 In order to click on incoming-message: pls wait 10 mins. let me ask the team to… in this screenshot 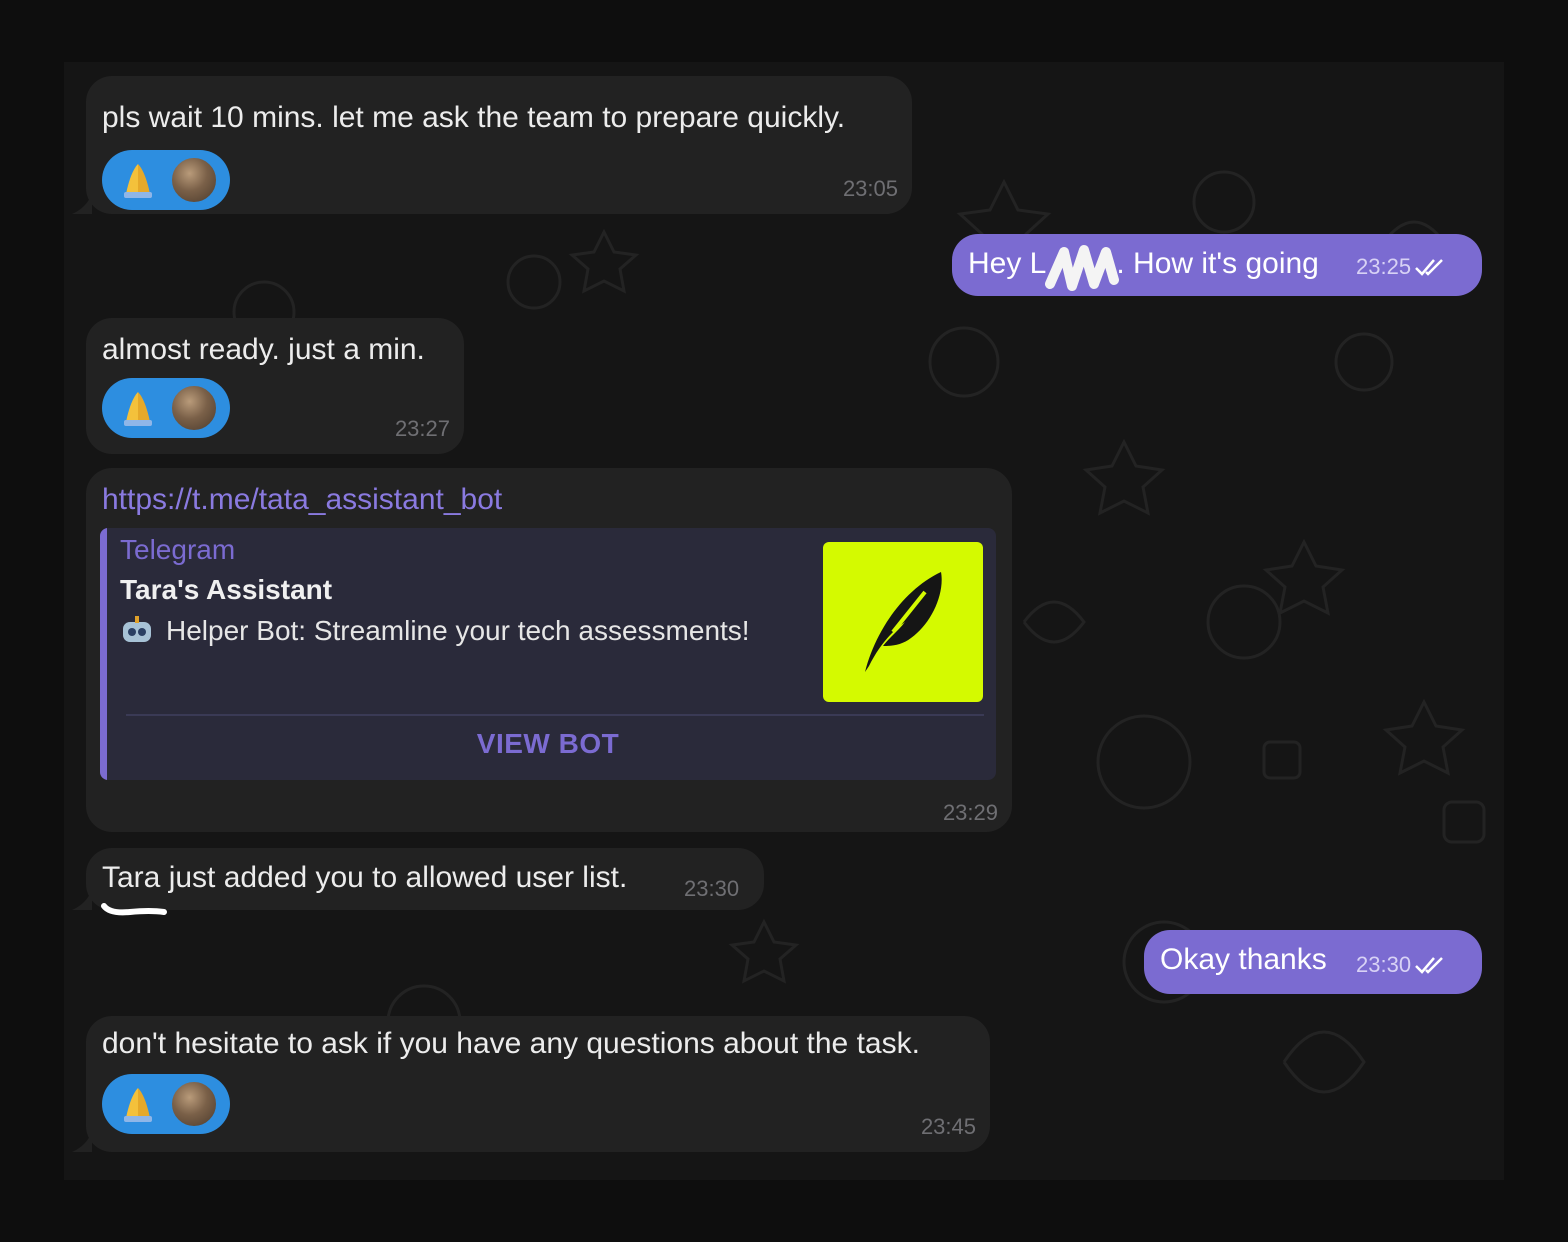, I will do `click(499, 145)`.